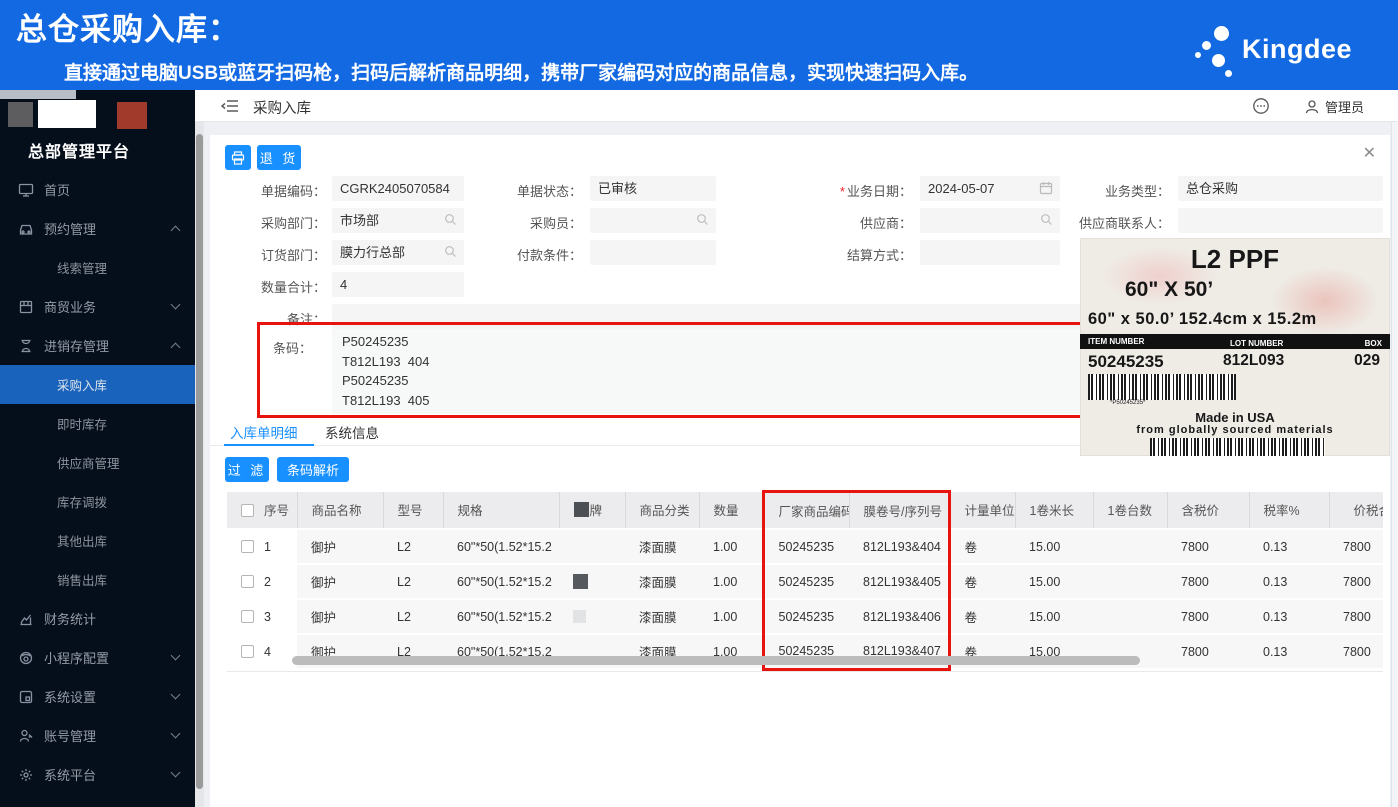  What do you see at coordinates (97, 618) in the screenshot?
I see `sidebar-item-finance-stats: 财务统计` at bounding box center [97, 618].